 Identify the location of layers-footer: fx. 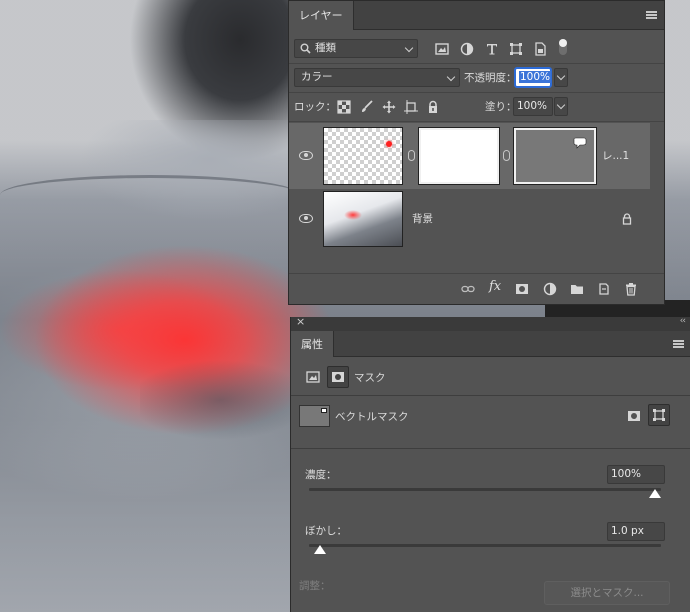
(476, 288).